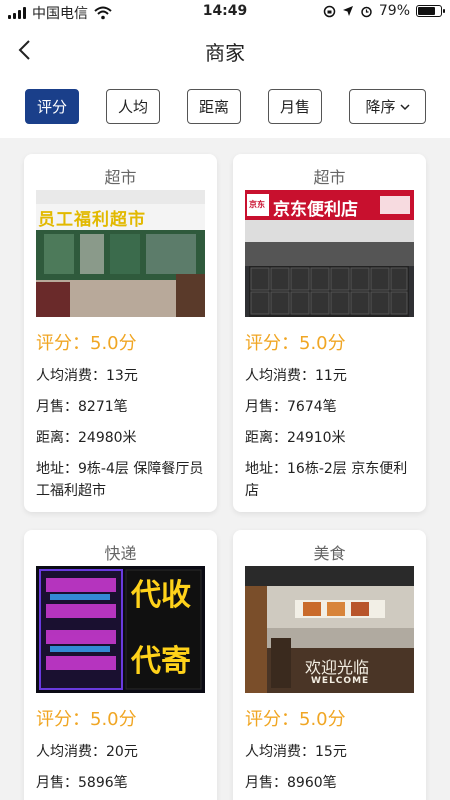 The width and height of the screenshot is (450, 800). Describe the element at coordinates (120, 480) in the screenshot. I see `merchant-address: 地址：9栋-4层 保障餐厅员工福利超市` at that location.